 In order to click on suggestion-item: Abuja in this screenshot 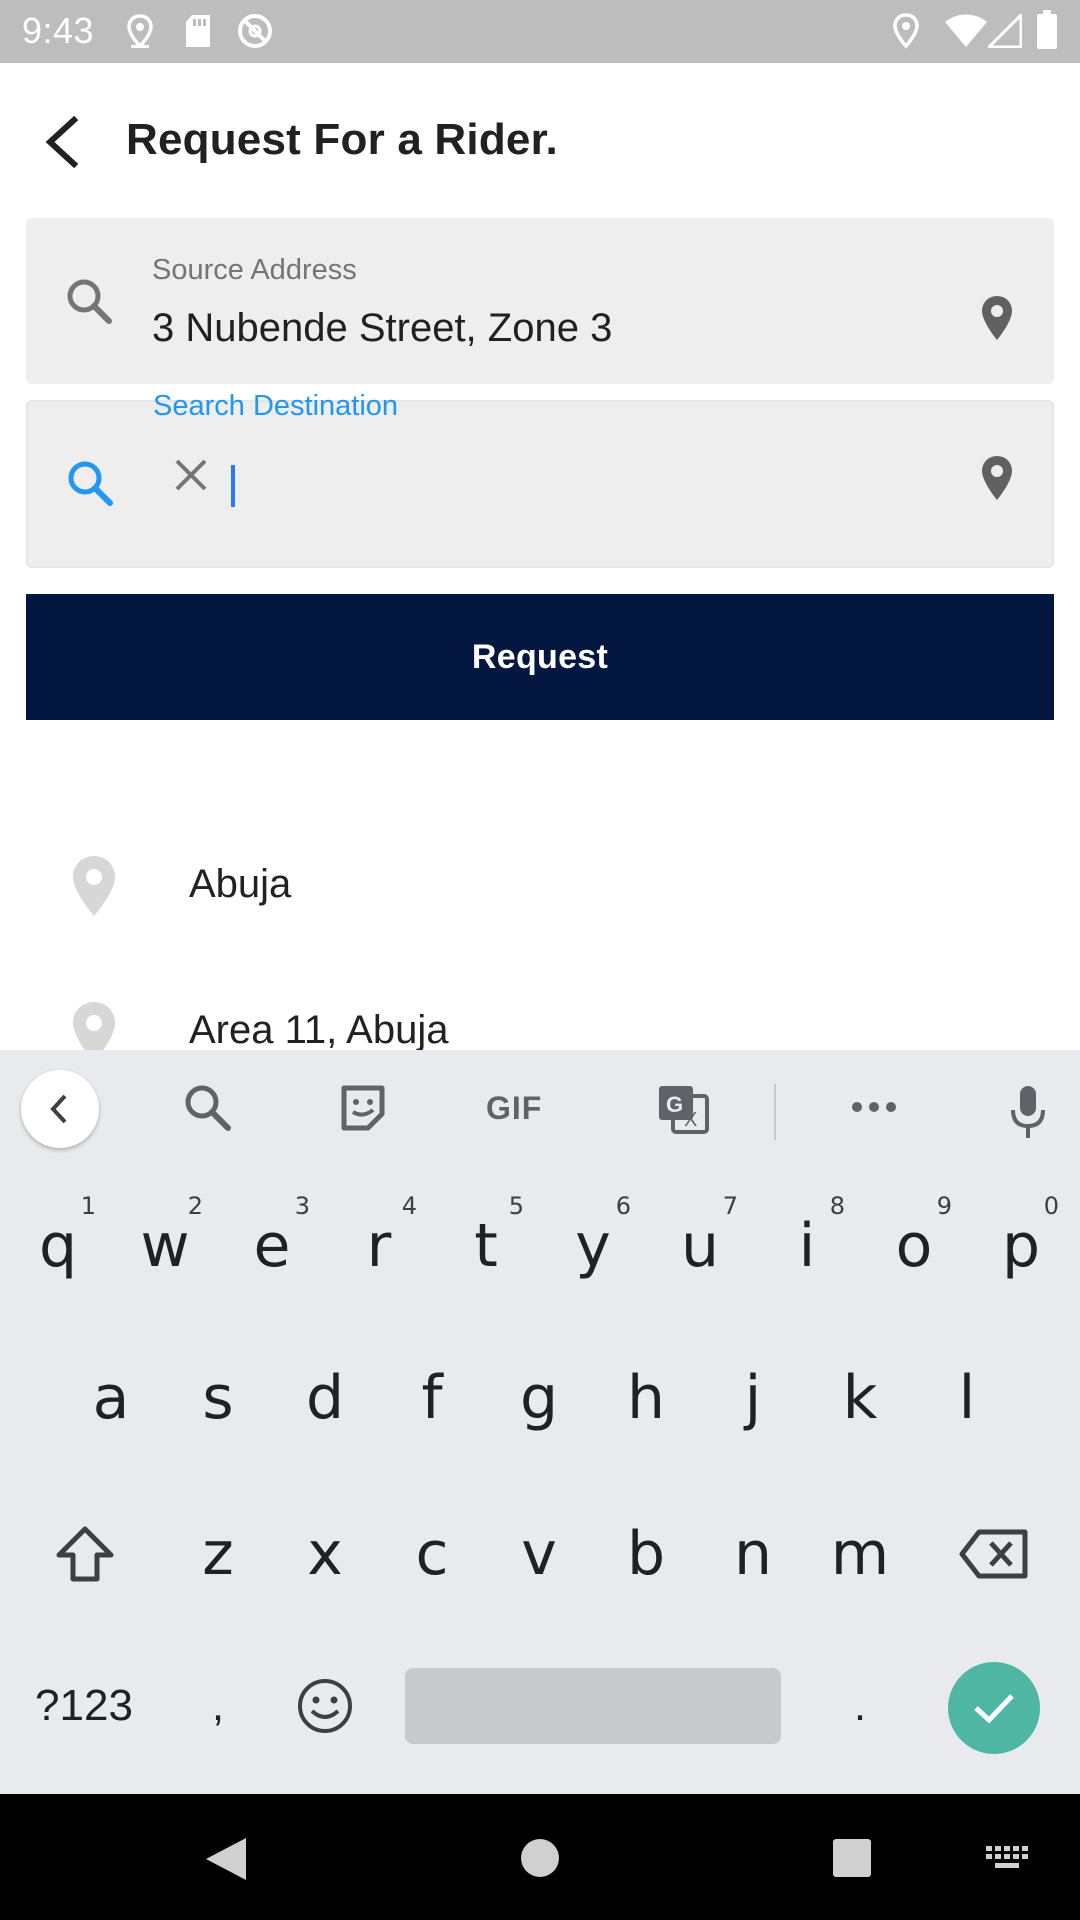, I will do `click(540, 882)`.